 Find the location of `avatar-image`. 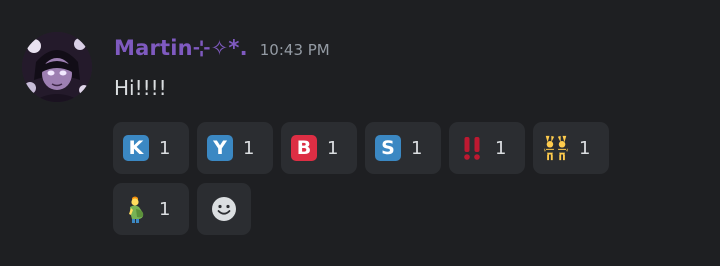

avatar-image is located at coordinates (57, 67).